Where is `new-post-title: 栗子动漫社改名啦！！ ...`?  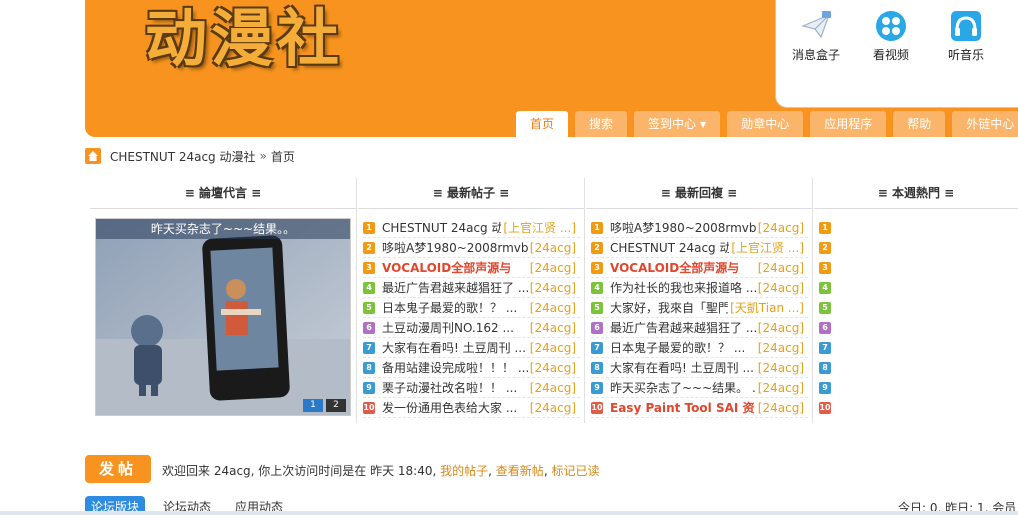
new-post-title: 栗子动漫社改名啦！！ ... is located at coordinates (449, 387).